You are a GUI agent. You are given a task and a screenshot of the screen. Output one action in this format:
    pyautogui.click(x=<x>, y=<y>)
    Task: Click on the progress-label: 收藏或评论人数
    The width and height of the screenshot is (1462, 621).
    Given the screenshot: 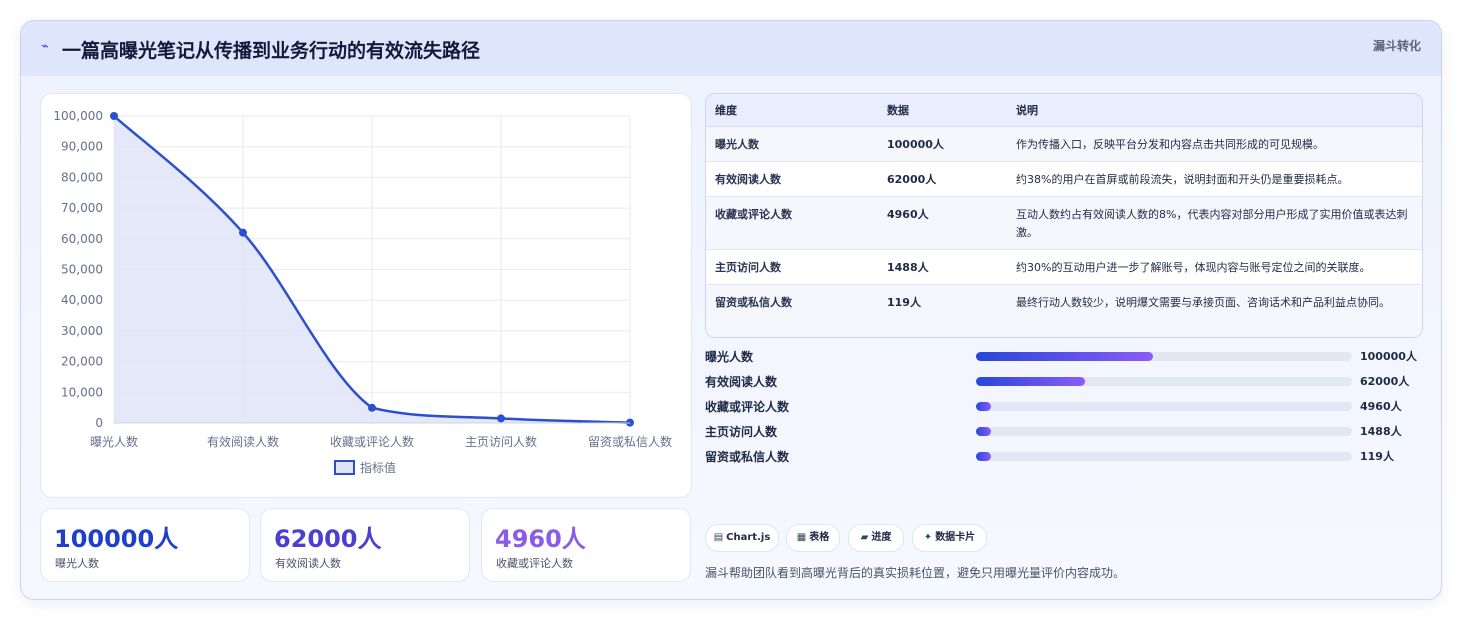 What is the action you would take?
    pyautogui.click(x=747, y=407)
    